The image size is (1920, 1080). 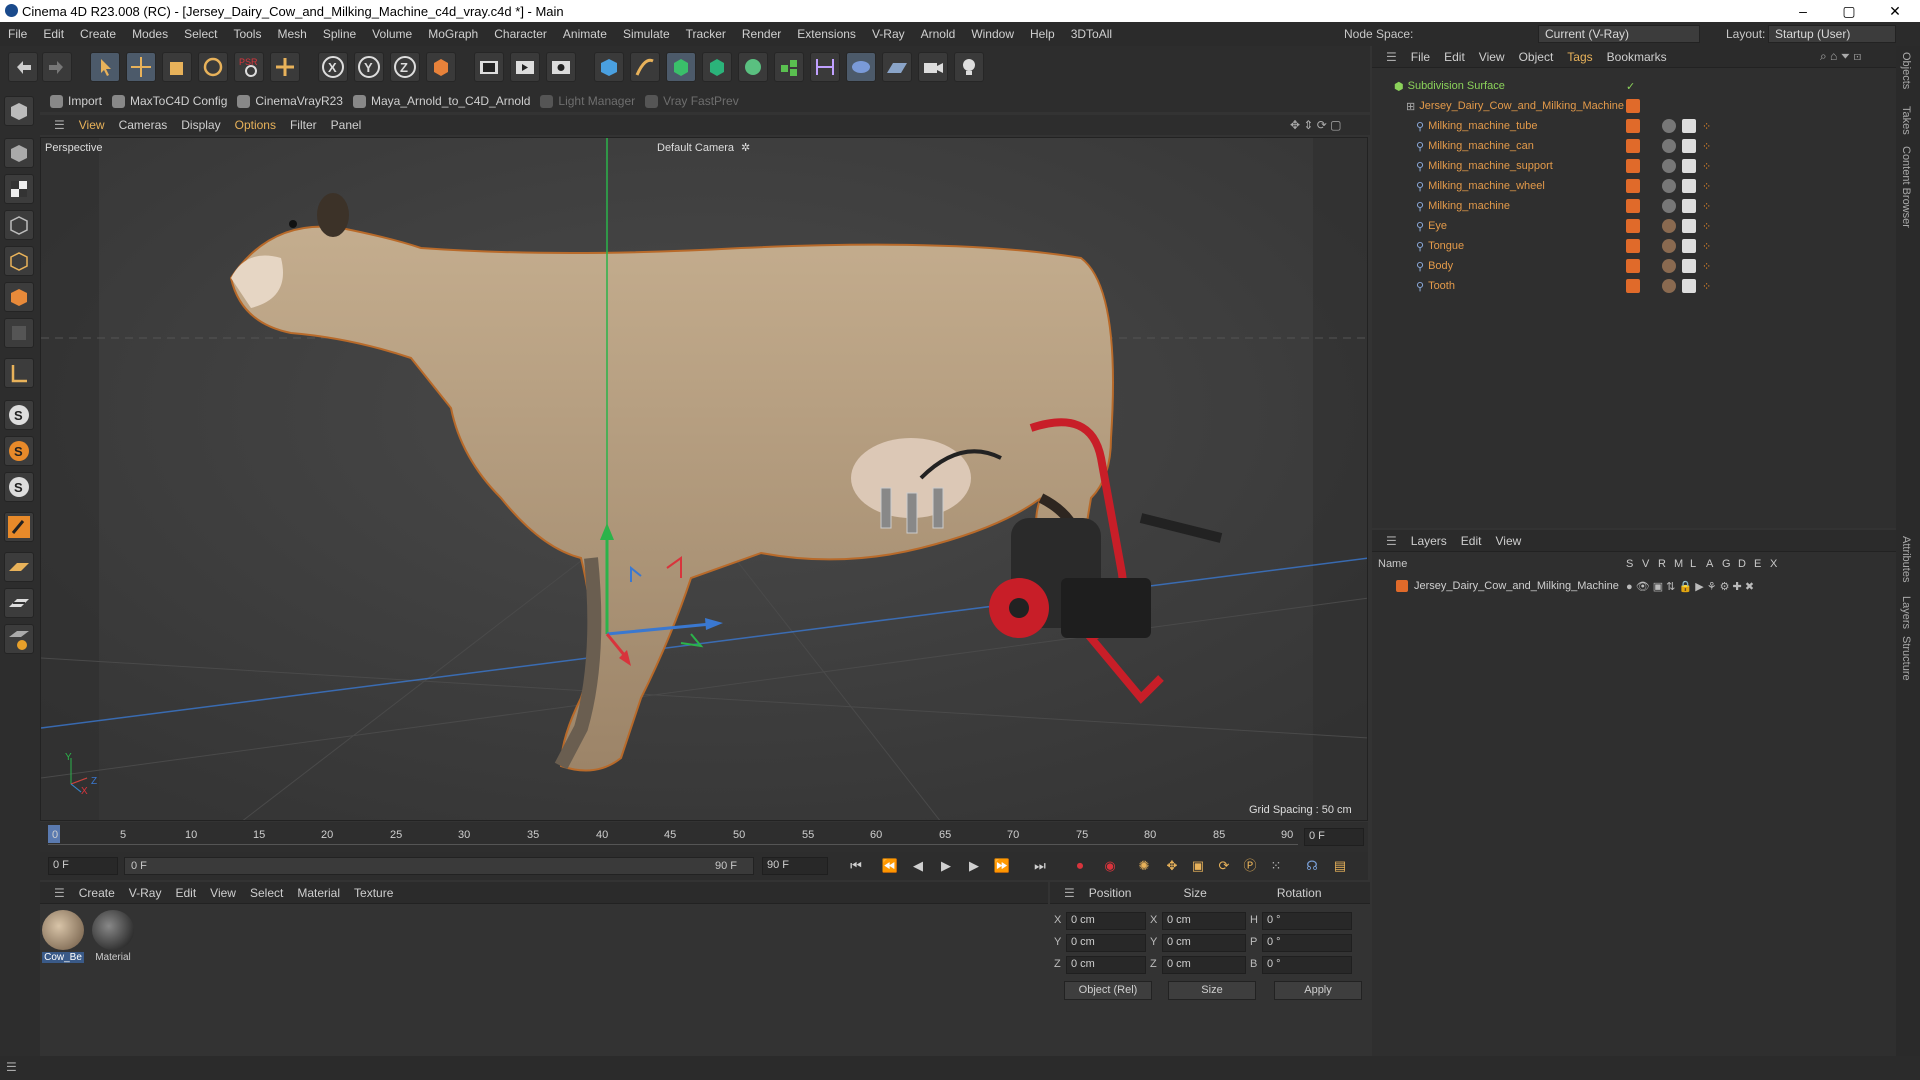 What do you see at coordinates (1634, 286) in the screenshot?
I see `object-row: ⚲ Tooth ⁘` at bounding box center [1634, 286].